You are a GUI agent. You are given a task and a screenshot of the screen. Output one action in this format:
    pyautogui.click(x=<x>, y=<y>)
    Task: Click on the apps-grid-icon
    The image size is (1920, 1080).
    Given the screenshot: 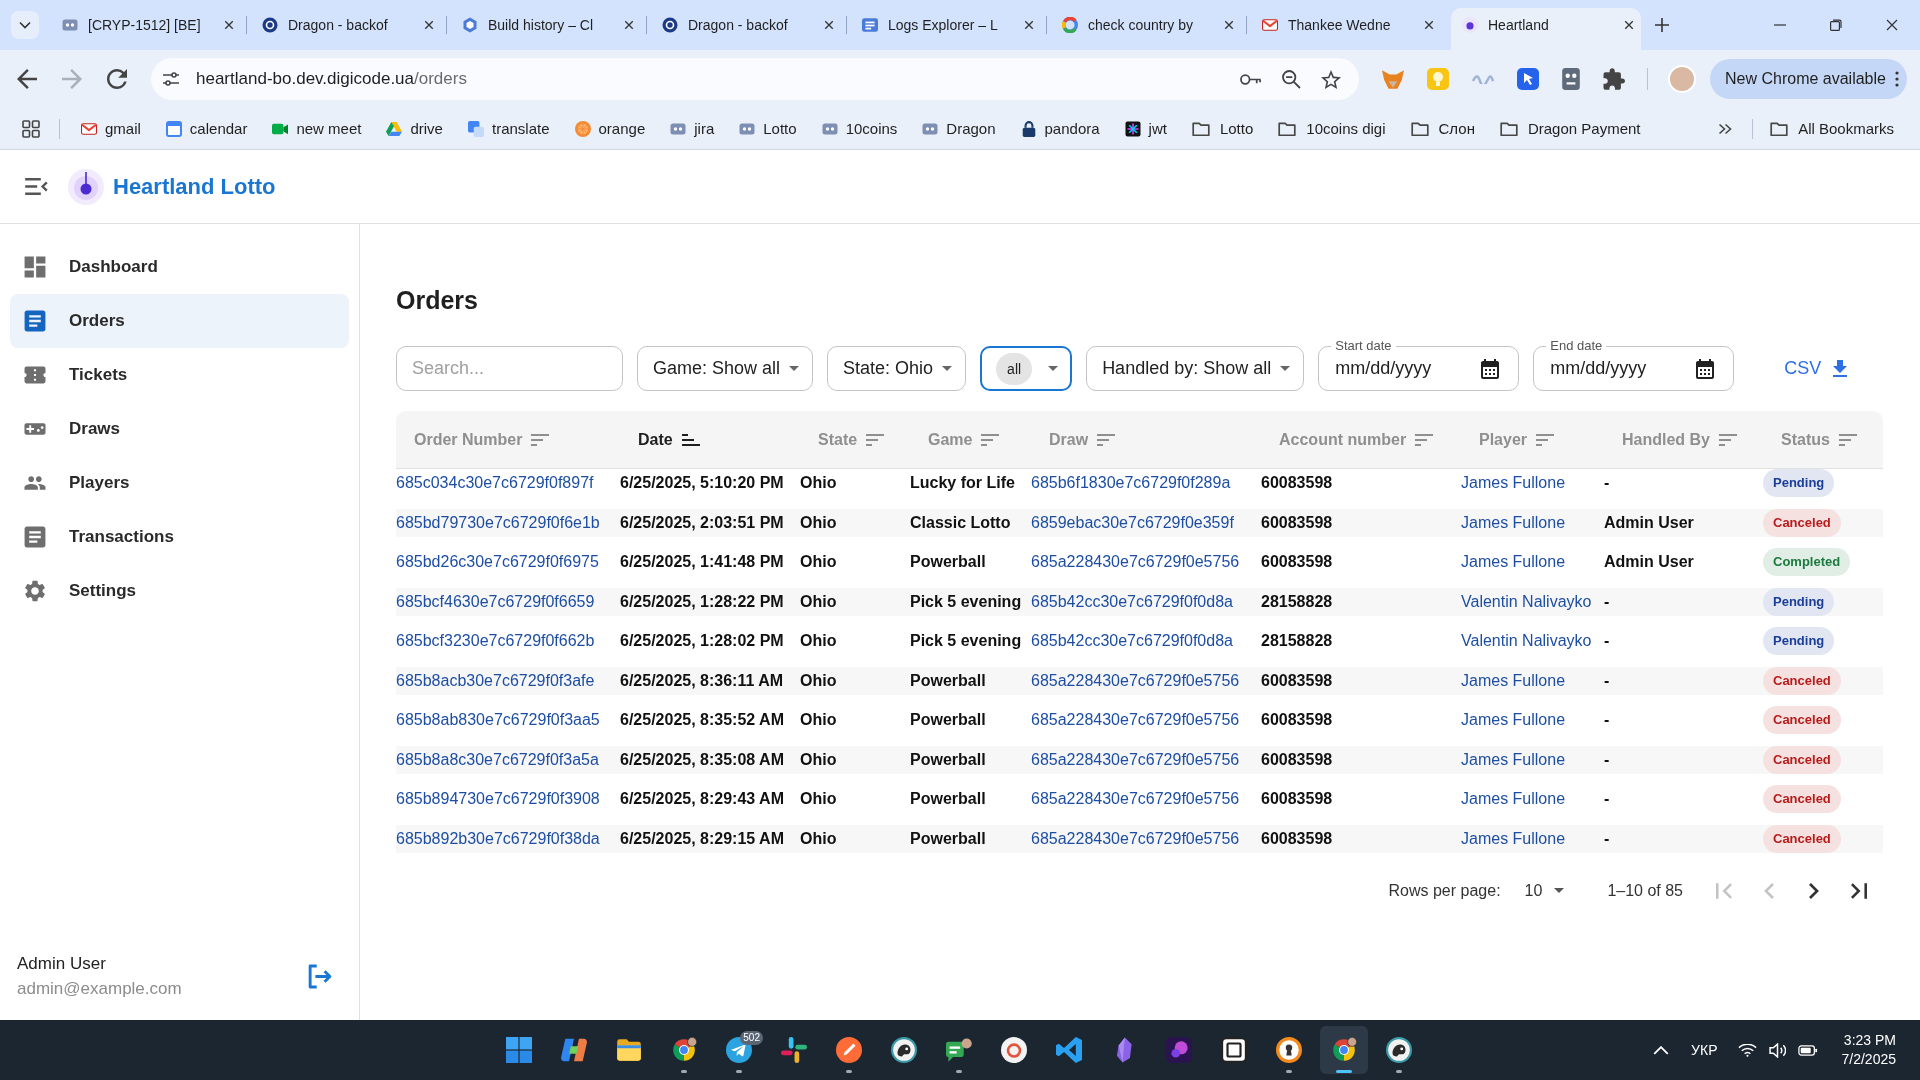 What is the action you would take?
    pyautogui.click(x=31, y=128)
    